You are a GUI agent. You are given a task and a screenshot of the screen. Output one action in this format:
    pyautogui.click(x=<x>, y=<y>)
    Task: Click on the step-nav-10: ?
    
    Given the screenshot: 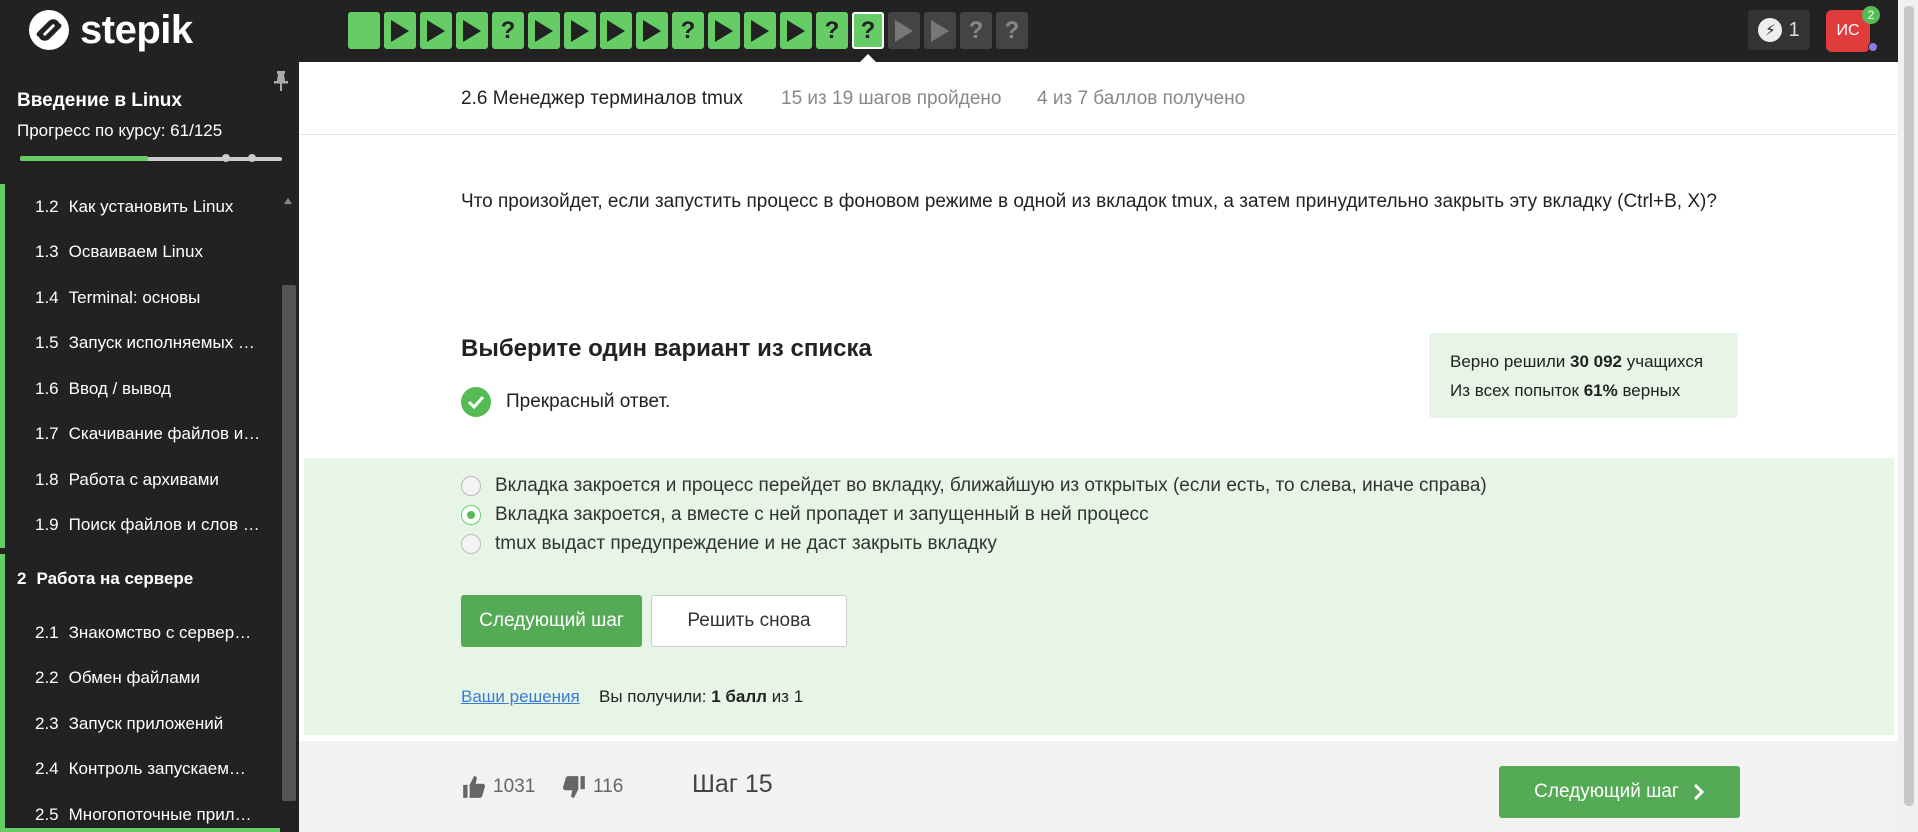 What is the action you would take?
    pyautogui.click(x=688, y=30)
    